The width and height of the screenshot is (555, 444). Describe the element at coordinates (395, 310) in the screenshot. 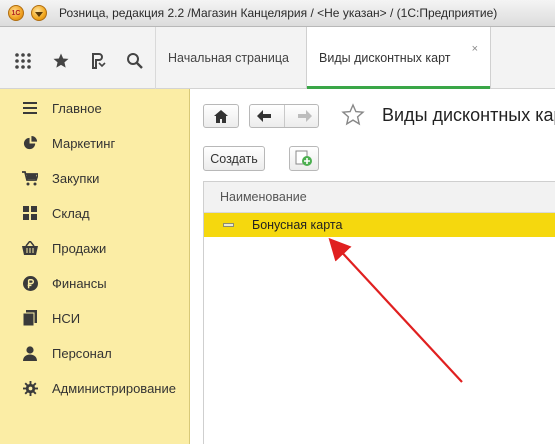

I see `annotation-arrow` at that location.